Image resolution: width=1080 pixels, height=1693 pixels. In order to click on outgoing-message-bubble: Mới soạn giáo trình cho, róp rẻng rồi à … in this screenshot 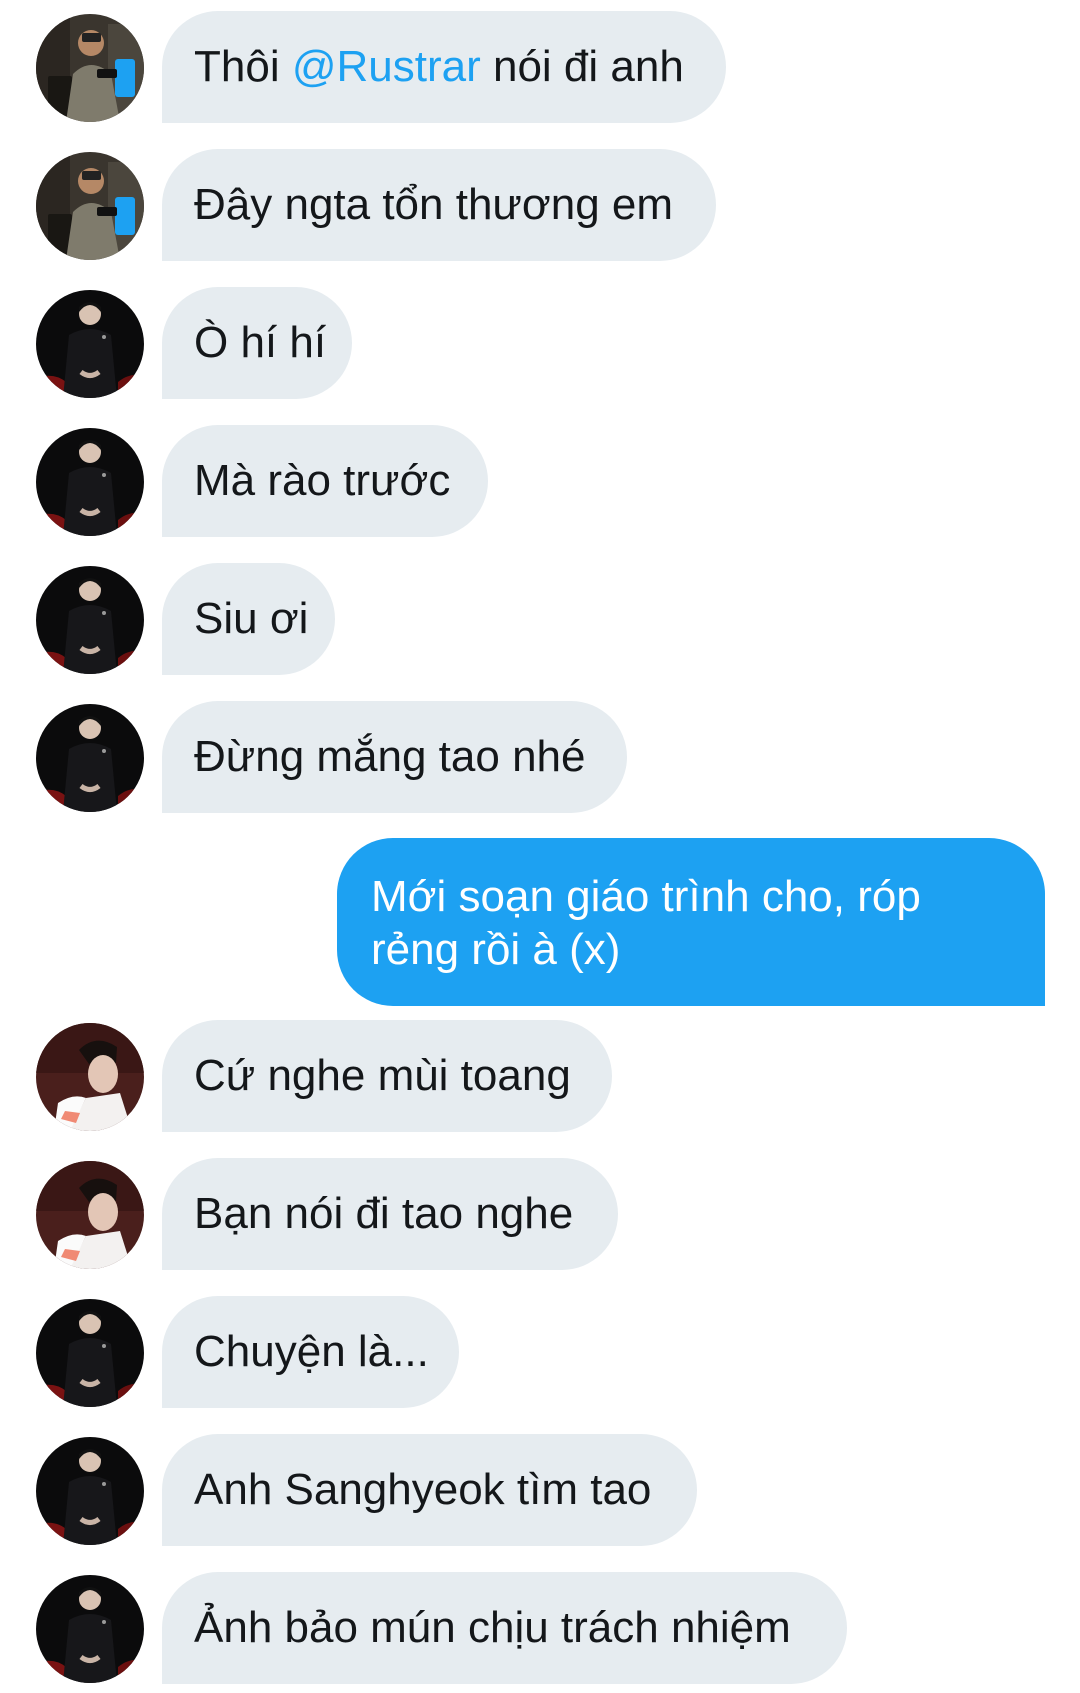, I will do `click(691, 922)`.